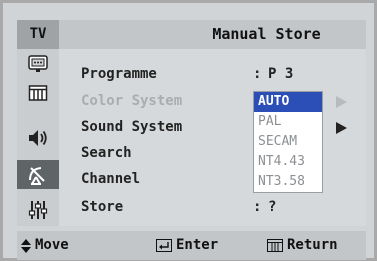 This screenshot has width=377, height=261. Describe the element at coordinates (281, 74) in the screenshot. I see `programme-value: P 3` at that location.